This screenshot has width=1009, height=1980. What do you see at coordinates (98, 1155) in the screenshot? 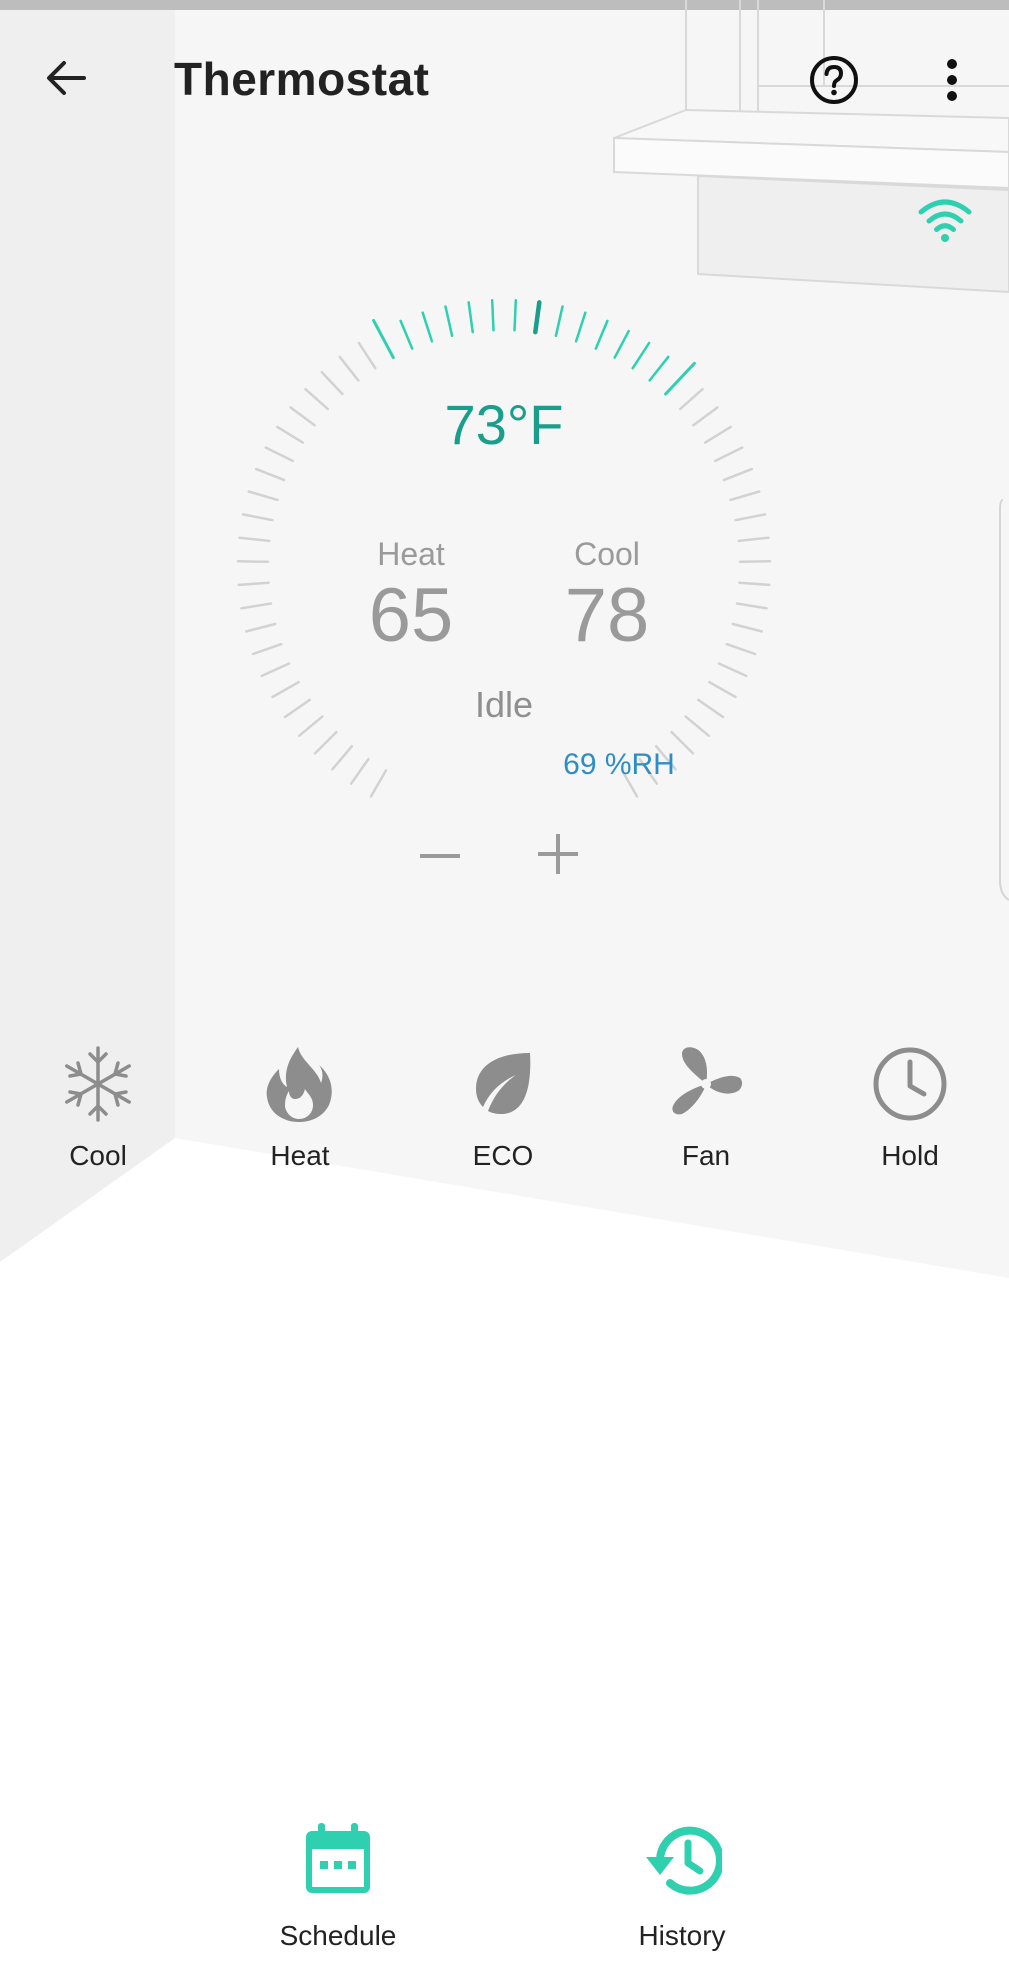
I see `mode-cool-label: Cool` at bounding box center [98, 1155].